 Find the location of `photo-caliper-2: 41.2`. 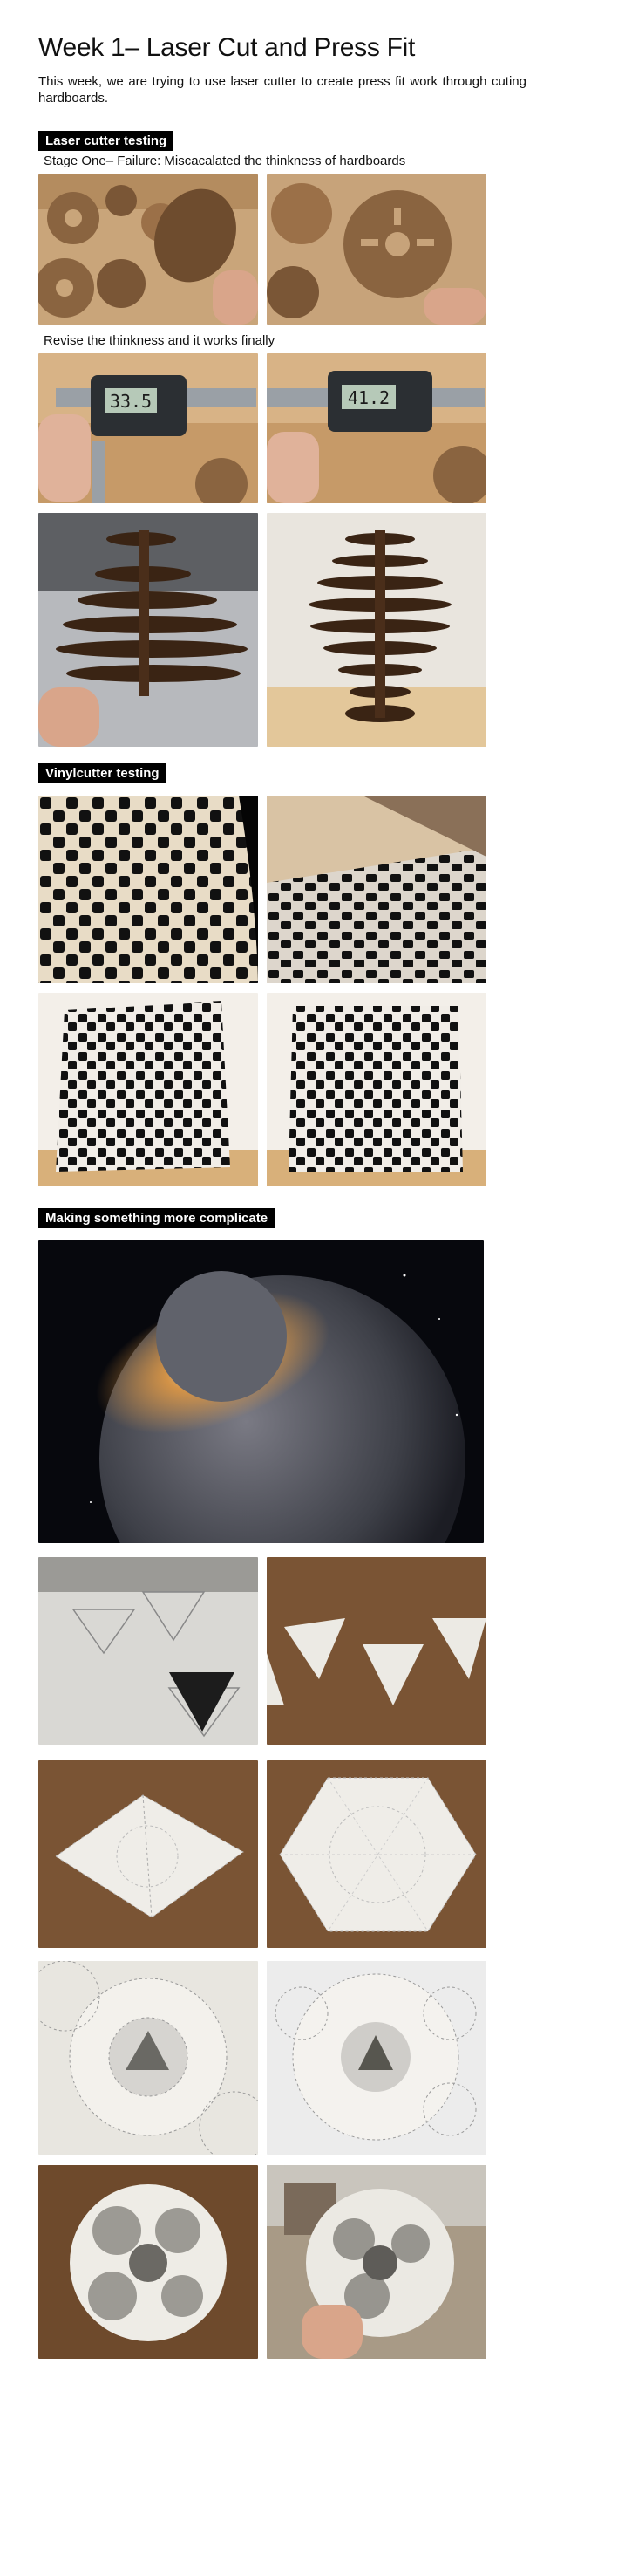

photo-caliper-2: 41.2 is located at coordinates (376, 428).